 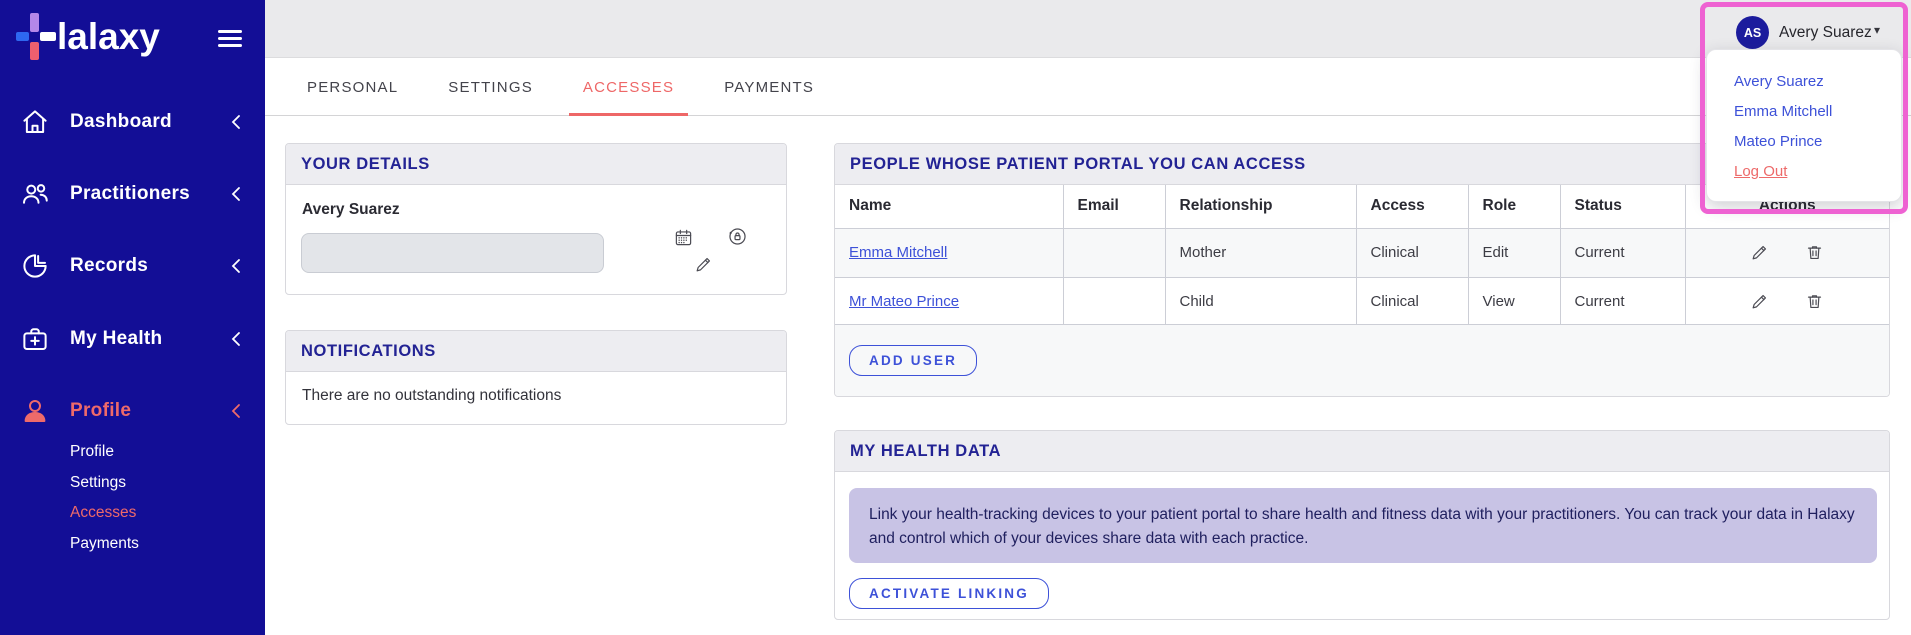 I want to click on records-icon, so click(x=35, y=266).